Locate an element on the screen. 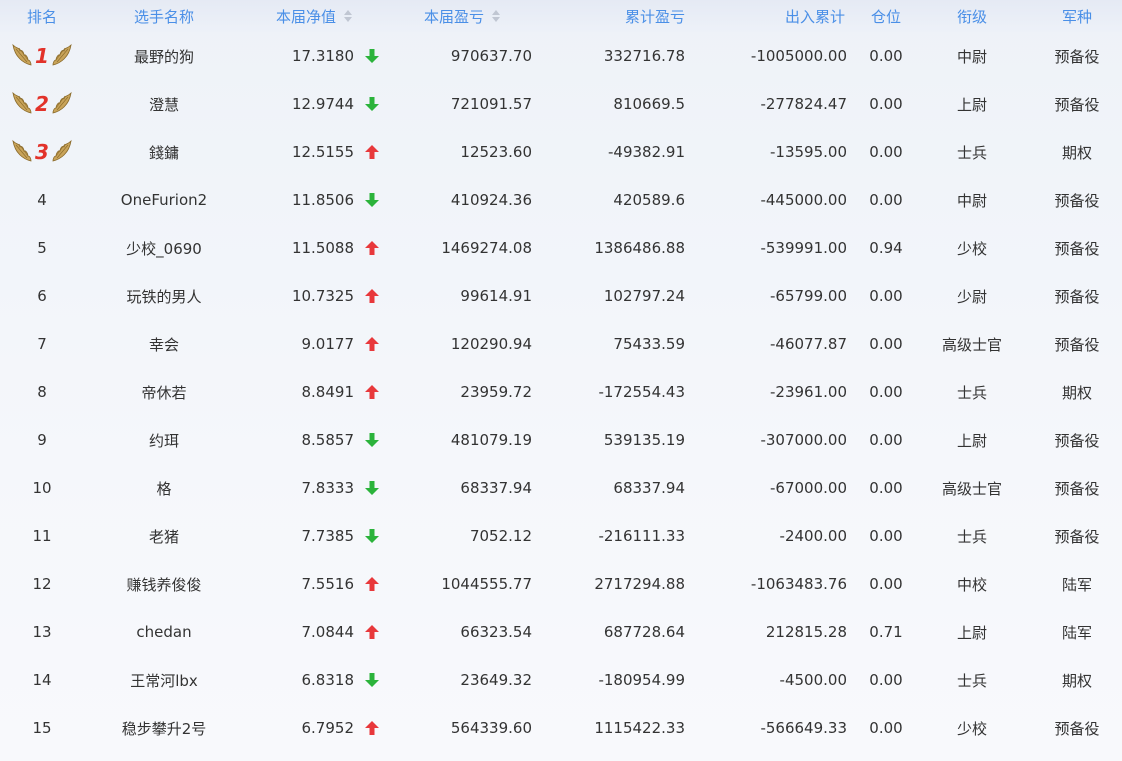  position-cell: 0.00 is located at coordinates (886, 56).